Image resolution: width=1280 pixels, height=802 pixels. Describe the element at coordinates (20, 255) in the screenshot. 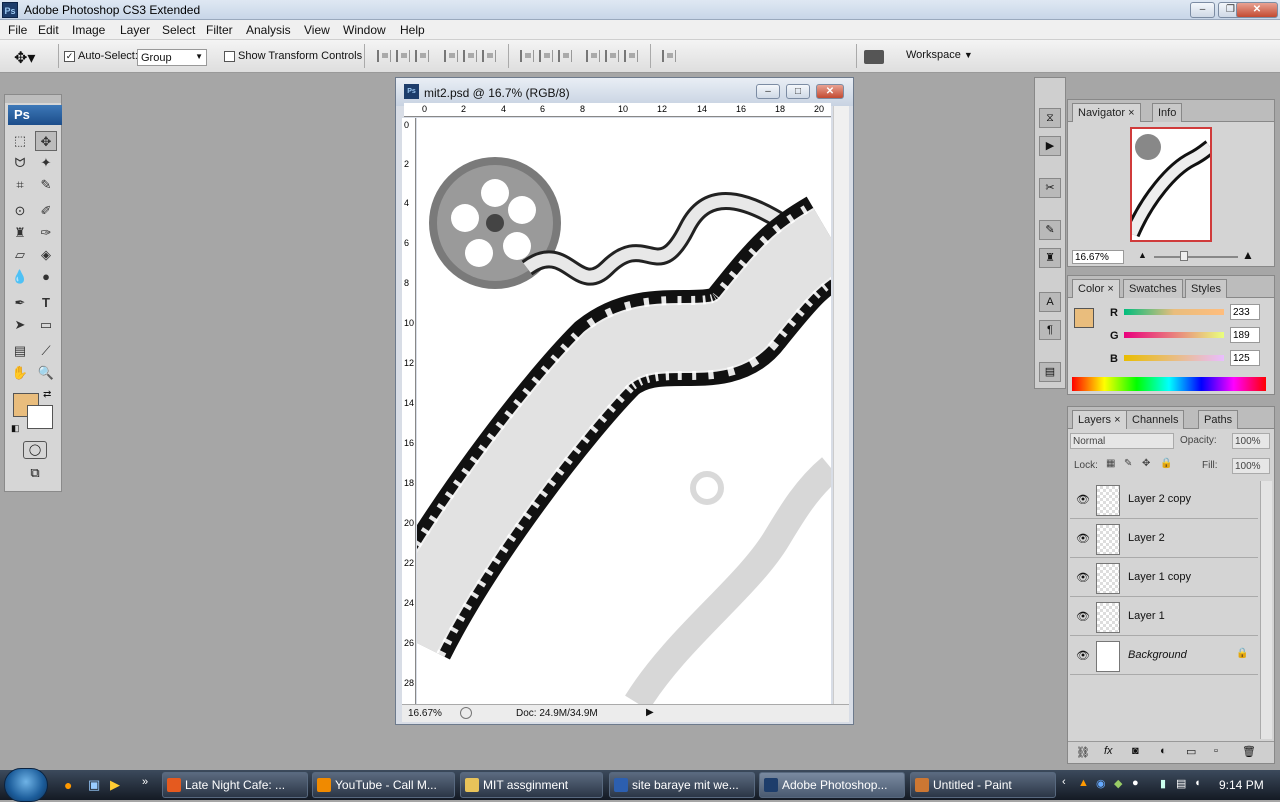

I see `eraser-tool-icon: ▱` at that location.